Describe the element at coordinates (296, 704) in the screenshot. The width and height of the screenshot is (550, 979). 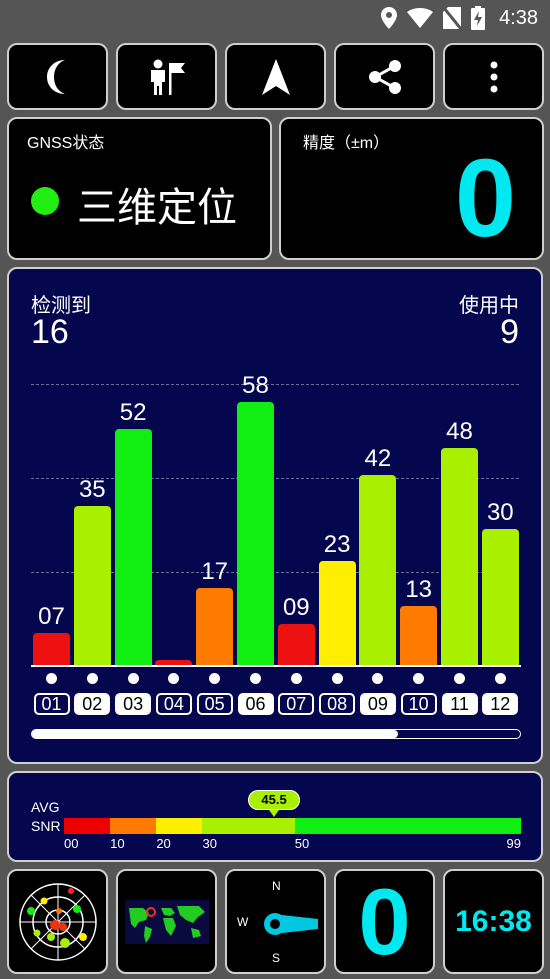
I see `satellite-id-07: 07` at that location.